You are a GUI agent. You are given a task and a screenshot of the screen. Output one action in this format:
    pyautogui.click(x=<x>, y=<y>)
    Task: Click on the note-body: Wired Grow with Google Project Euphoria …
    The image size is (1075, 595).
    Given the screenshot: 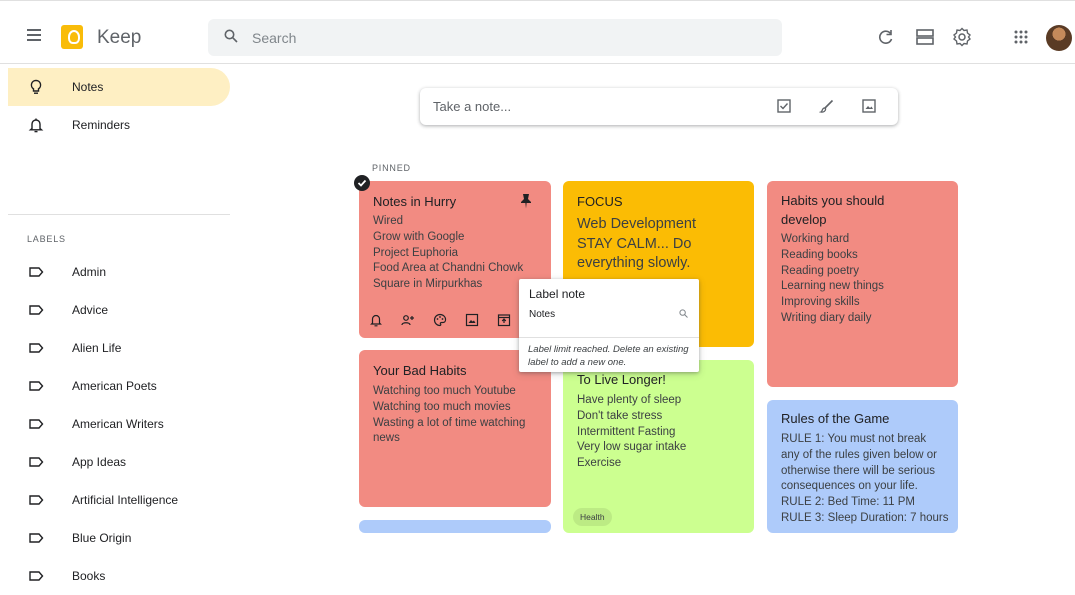 What is the action you would take?
    pyautogui.click(x=448, y=253)
    